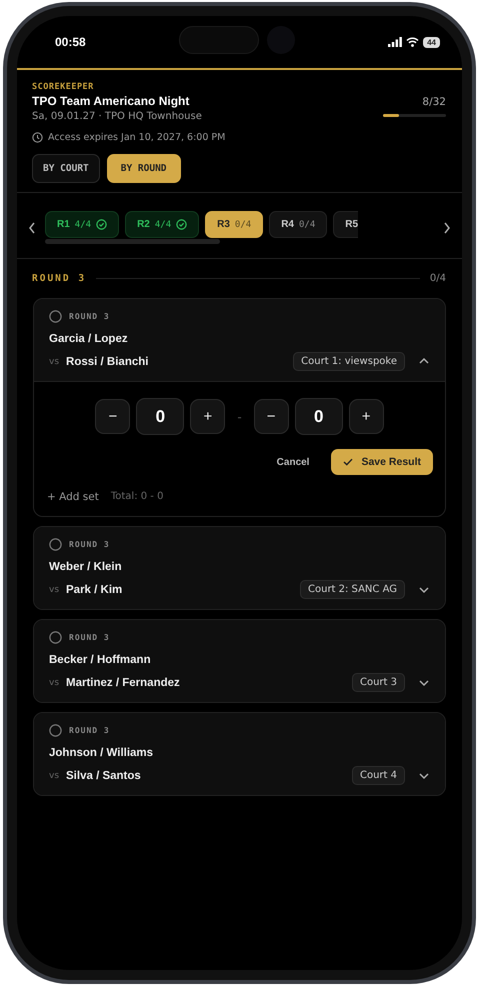 Image resolution: width=479 pixels, height=990 pixels. I want to click on check-icon, so click(348, 462).